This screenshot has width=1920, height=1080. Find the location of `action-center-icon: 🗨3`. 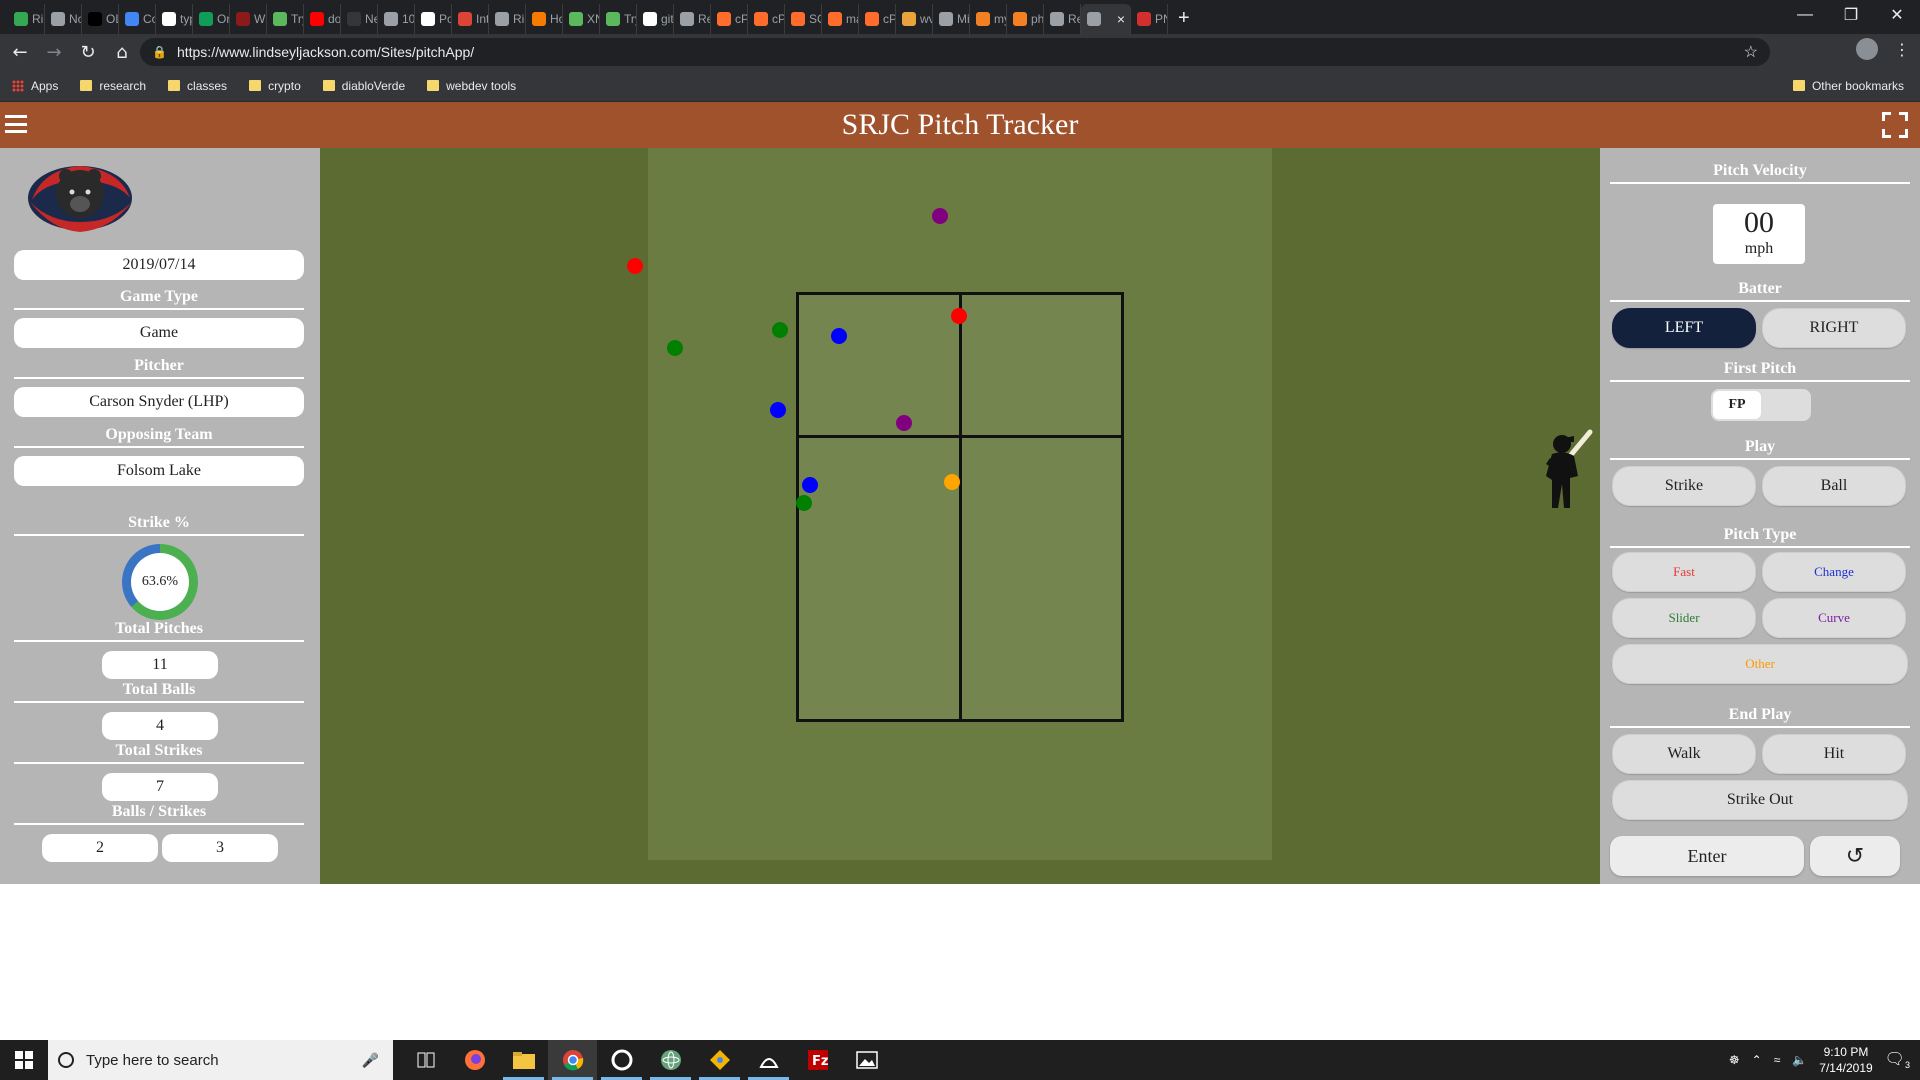

action-center-icon: 🗨3 is located at coordinates (1897, 1059).